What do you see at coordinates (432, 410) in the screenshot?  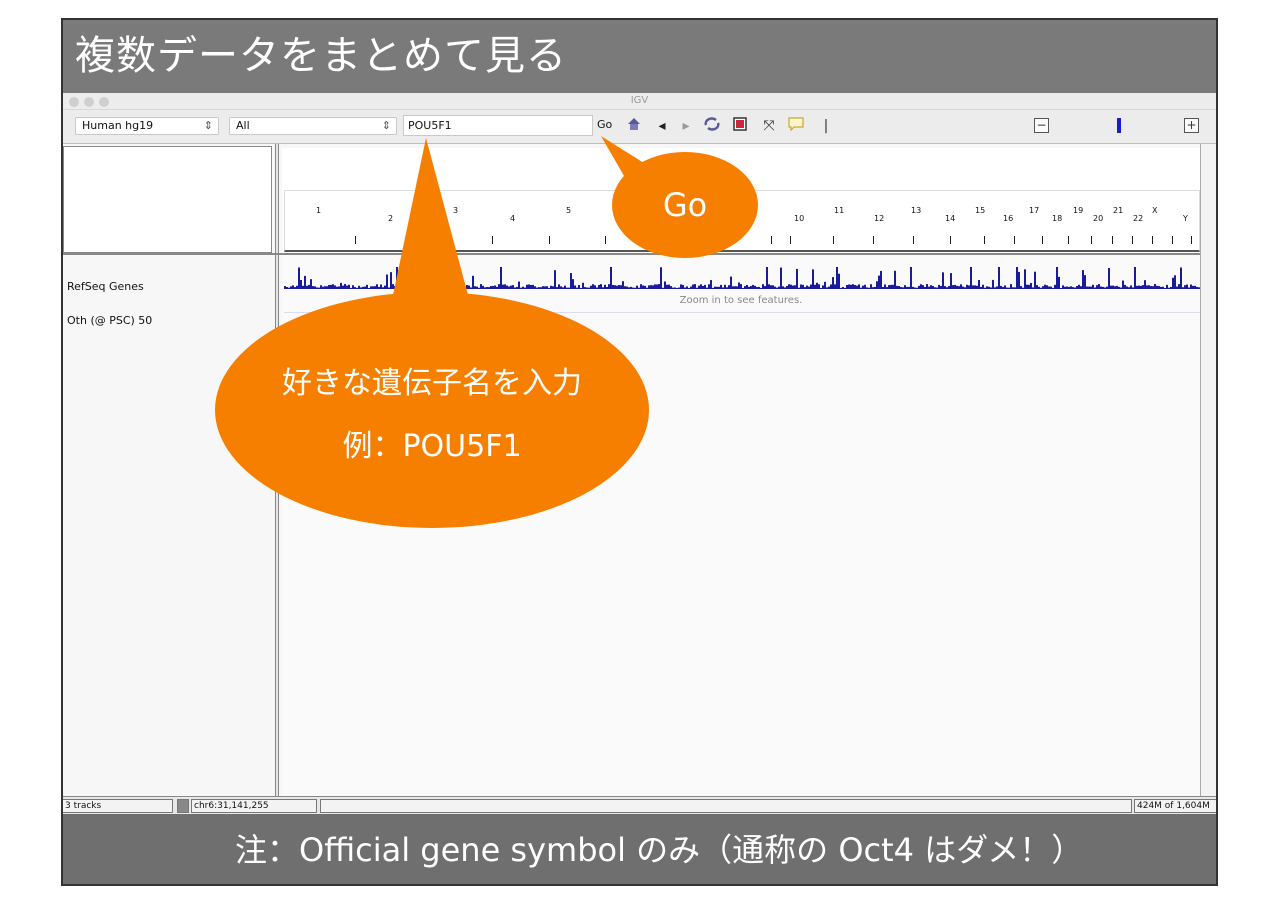 I see `gene-callout-bubble` at bounding box center [432, 410].